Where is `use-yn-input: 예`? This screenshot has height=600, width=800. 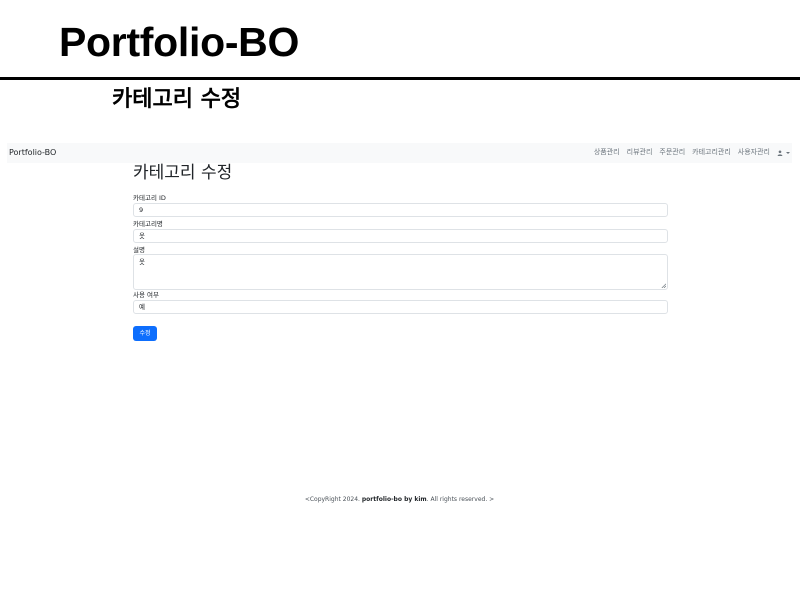 use-yn-input: 예 is located at coordinates (400, 307).